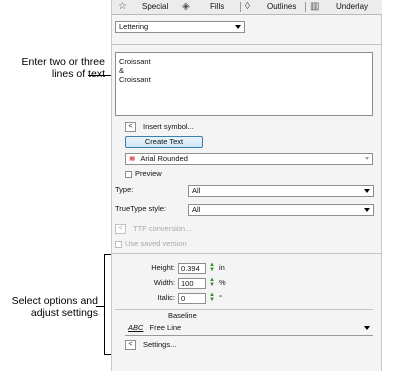 This screenshot has width=393, height=371. I want to click on font-type-icon: ≋, so click(132, 158).